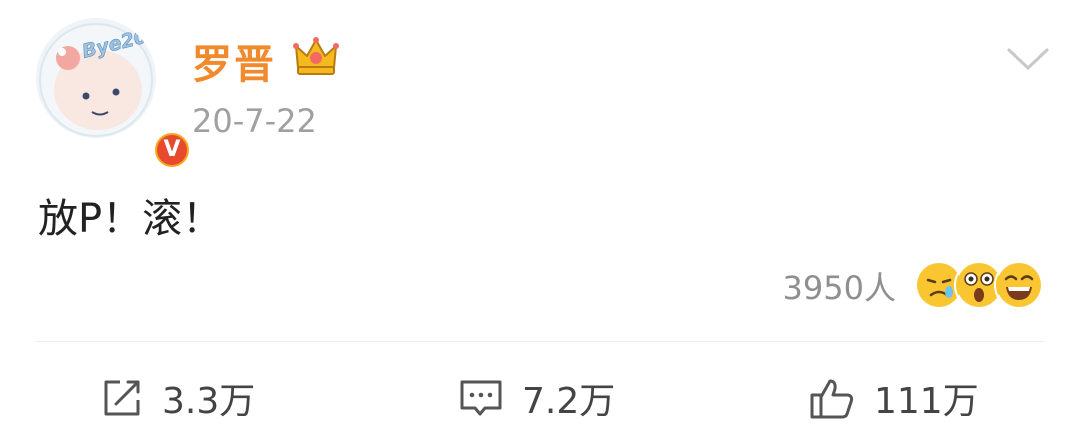 The height and width of the screenshot is (448, 1080). What do you see at coordinates (1028, 59) in the screenshot?
I see `chevron-down-icon` at bounding box center [1028, 59].